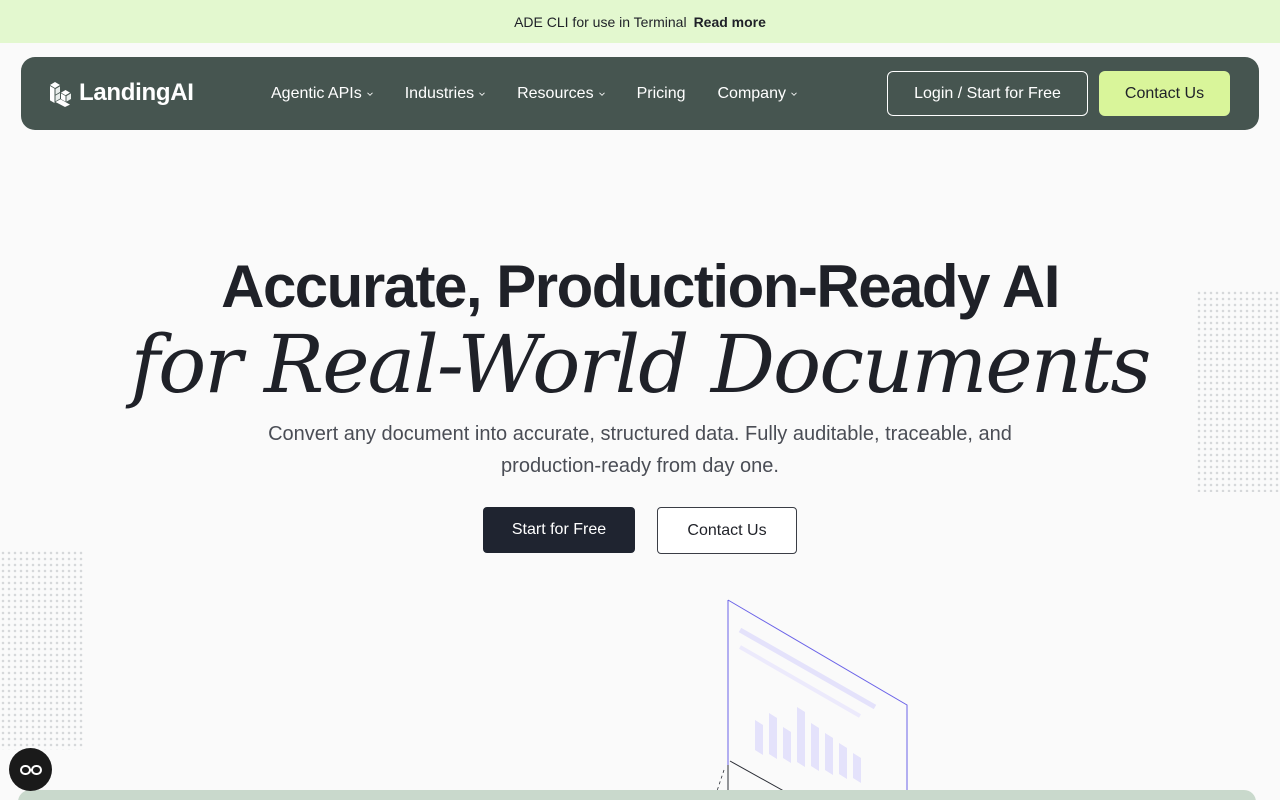 Image resolution: width=1280 pixels, height=800 pixels. What do you see at coordinates (730, 22) in the screenshot?
I see `announcement-read-more-link: Read more` at bounding box center [730, 22].